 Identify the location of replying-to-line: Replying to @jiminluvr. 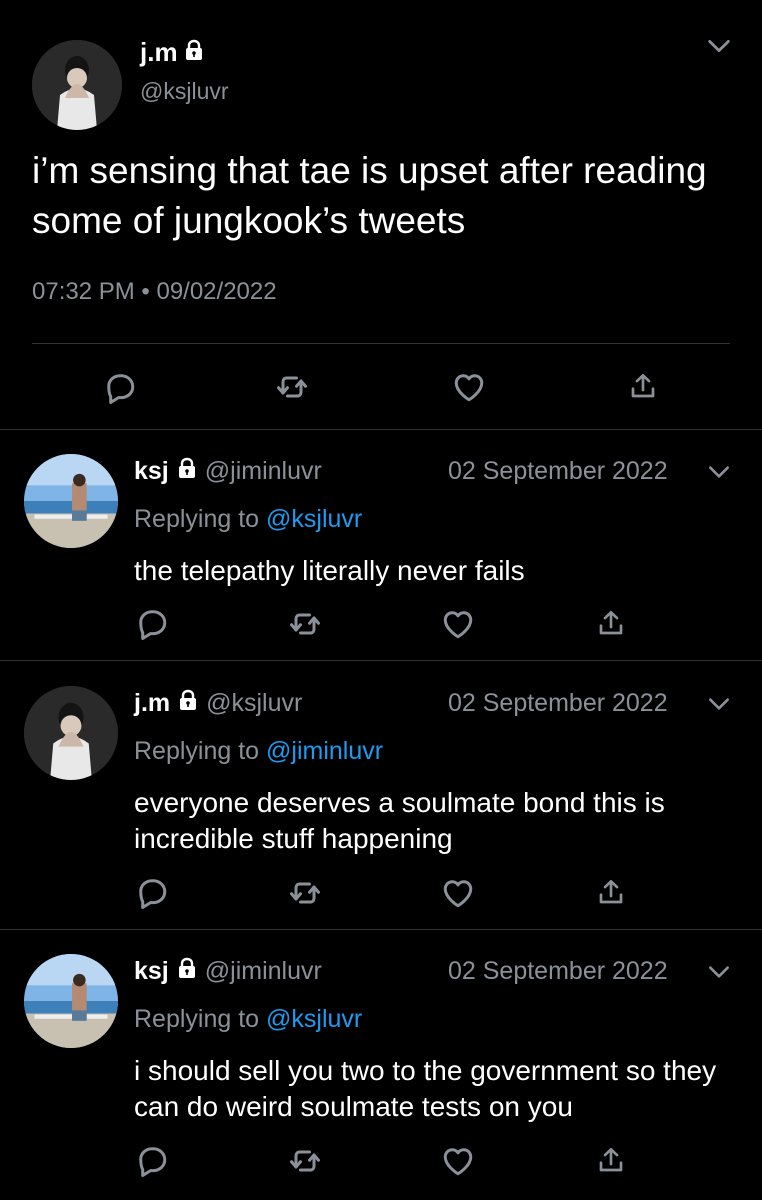
(258, 751).